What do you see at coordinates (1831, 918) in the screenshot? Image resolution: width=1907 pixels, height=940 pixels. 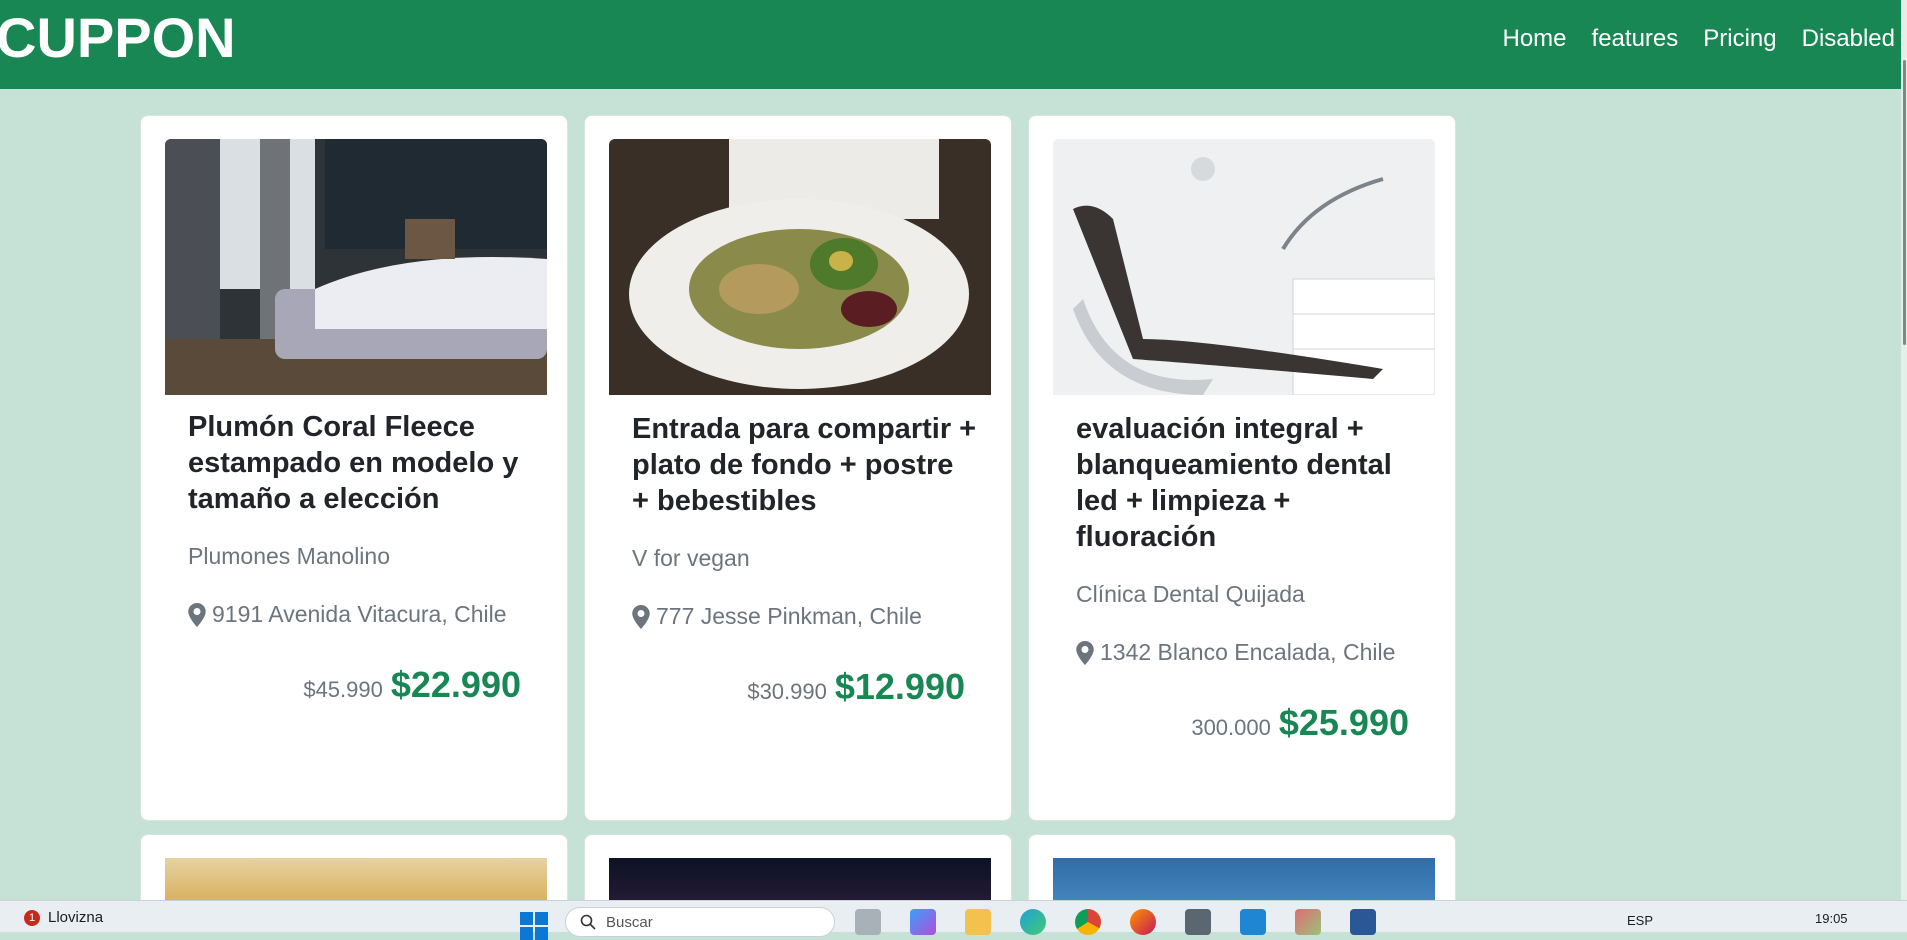 I see `clock: 19:05` at bounding box center [1831, 918].